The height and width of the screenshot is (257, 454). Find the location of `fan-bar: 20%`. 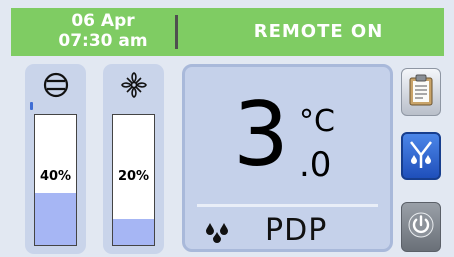

fan-bar: 20% is located at coordinates (133, 180).